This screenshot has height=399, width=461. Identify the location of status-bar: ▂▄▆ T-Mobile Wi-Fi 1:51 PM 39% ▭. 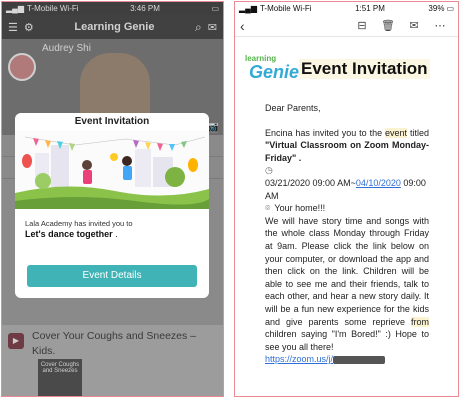
(346, 8).